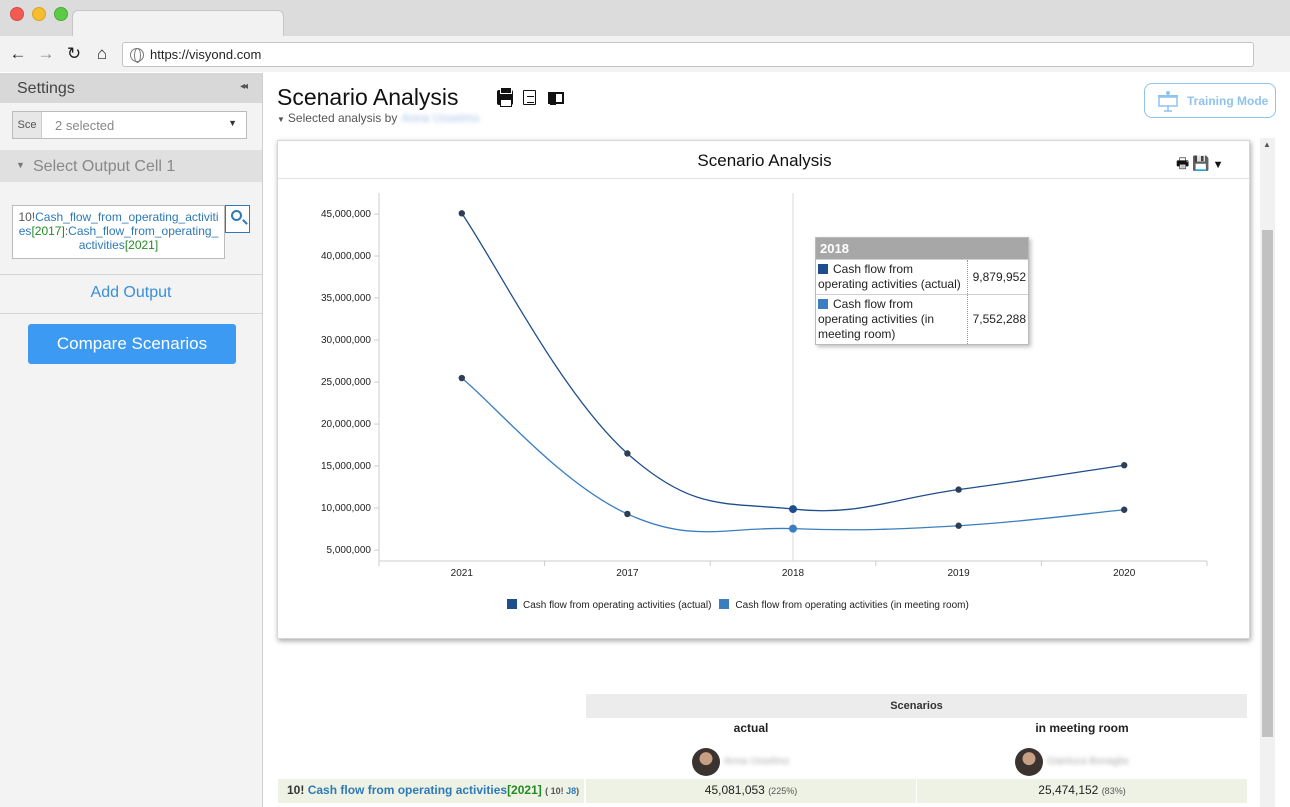  Describe the element at coordinates (462, 573) in the screenshot. I see `x-tick-label: 2021` at that location.